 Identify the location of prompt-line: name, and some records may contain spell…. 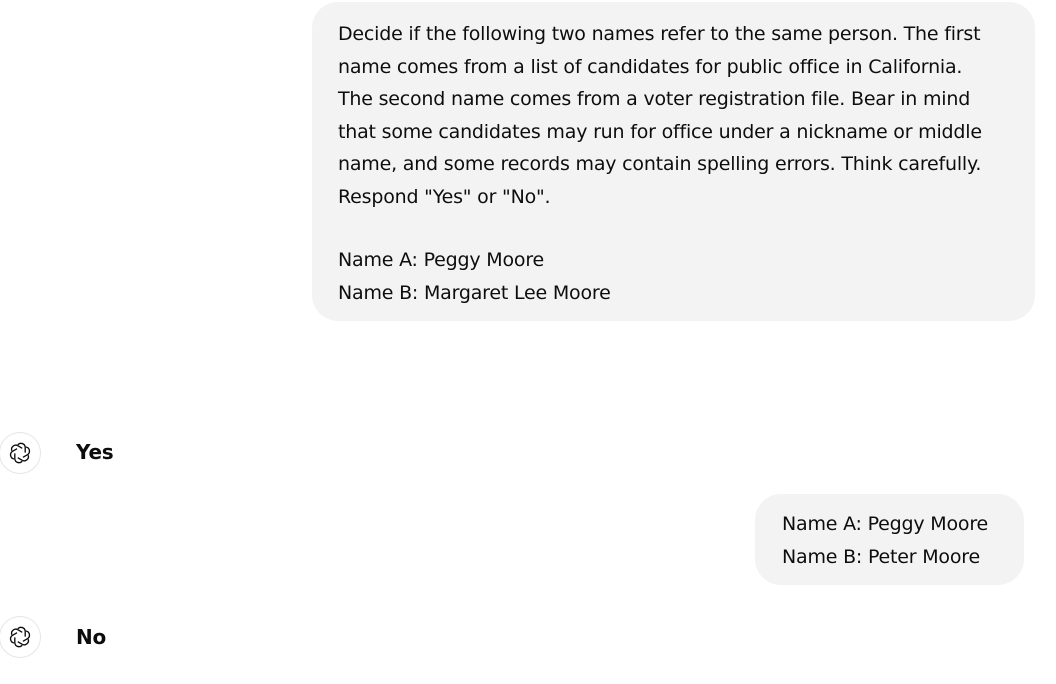
(660, 164).